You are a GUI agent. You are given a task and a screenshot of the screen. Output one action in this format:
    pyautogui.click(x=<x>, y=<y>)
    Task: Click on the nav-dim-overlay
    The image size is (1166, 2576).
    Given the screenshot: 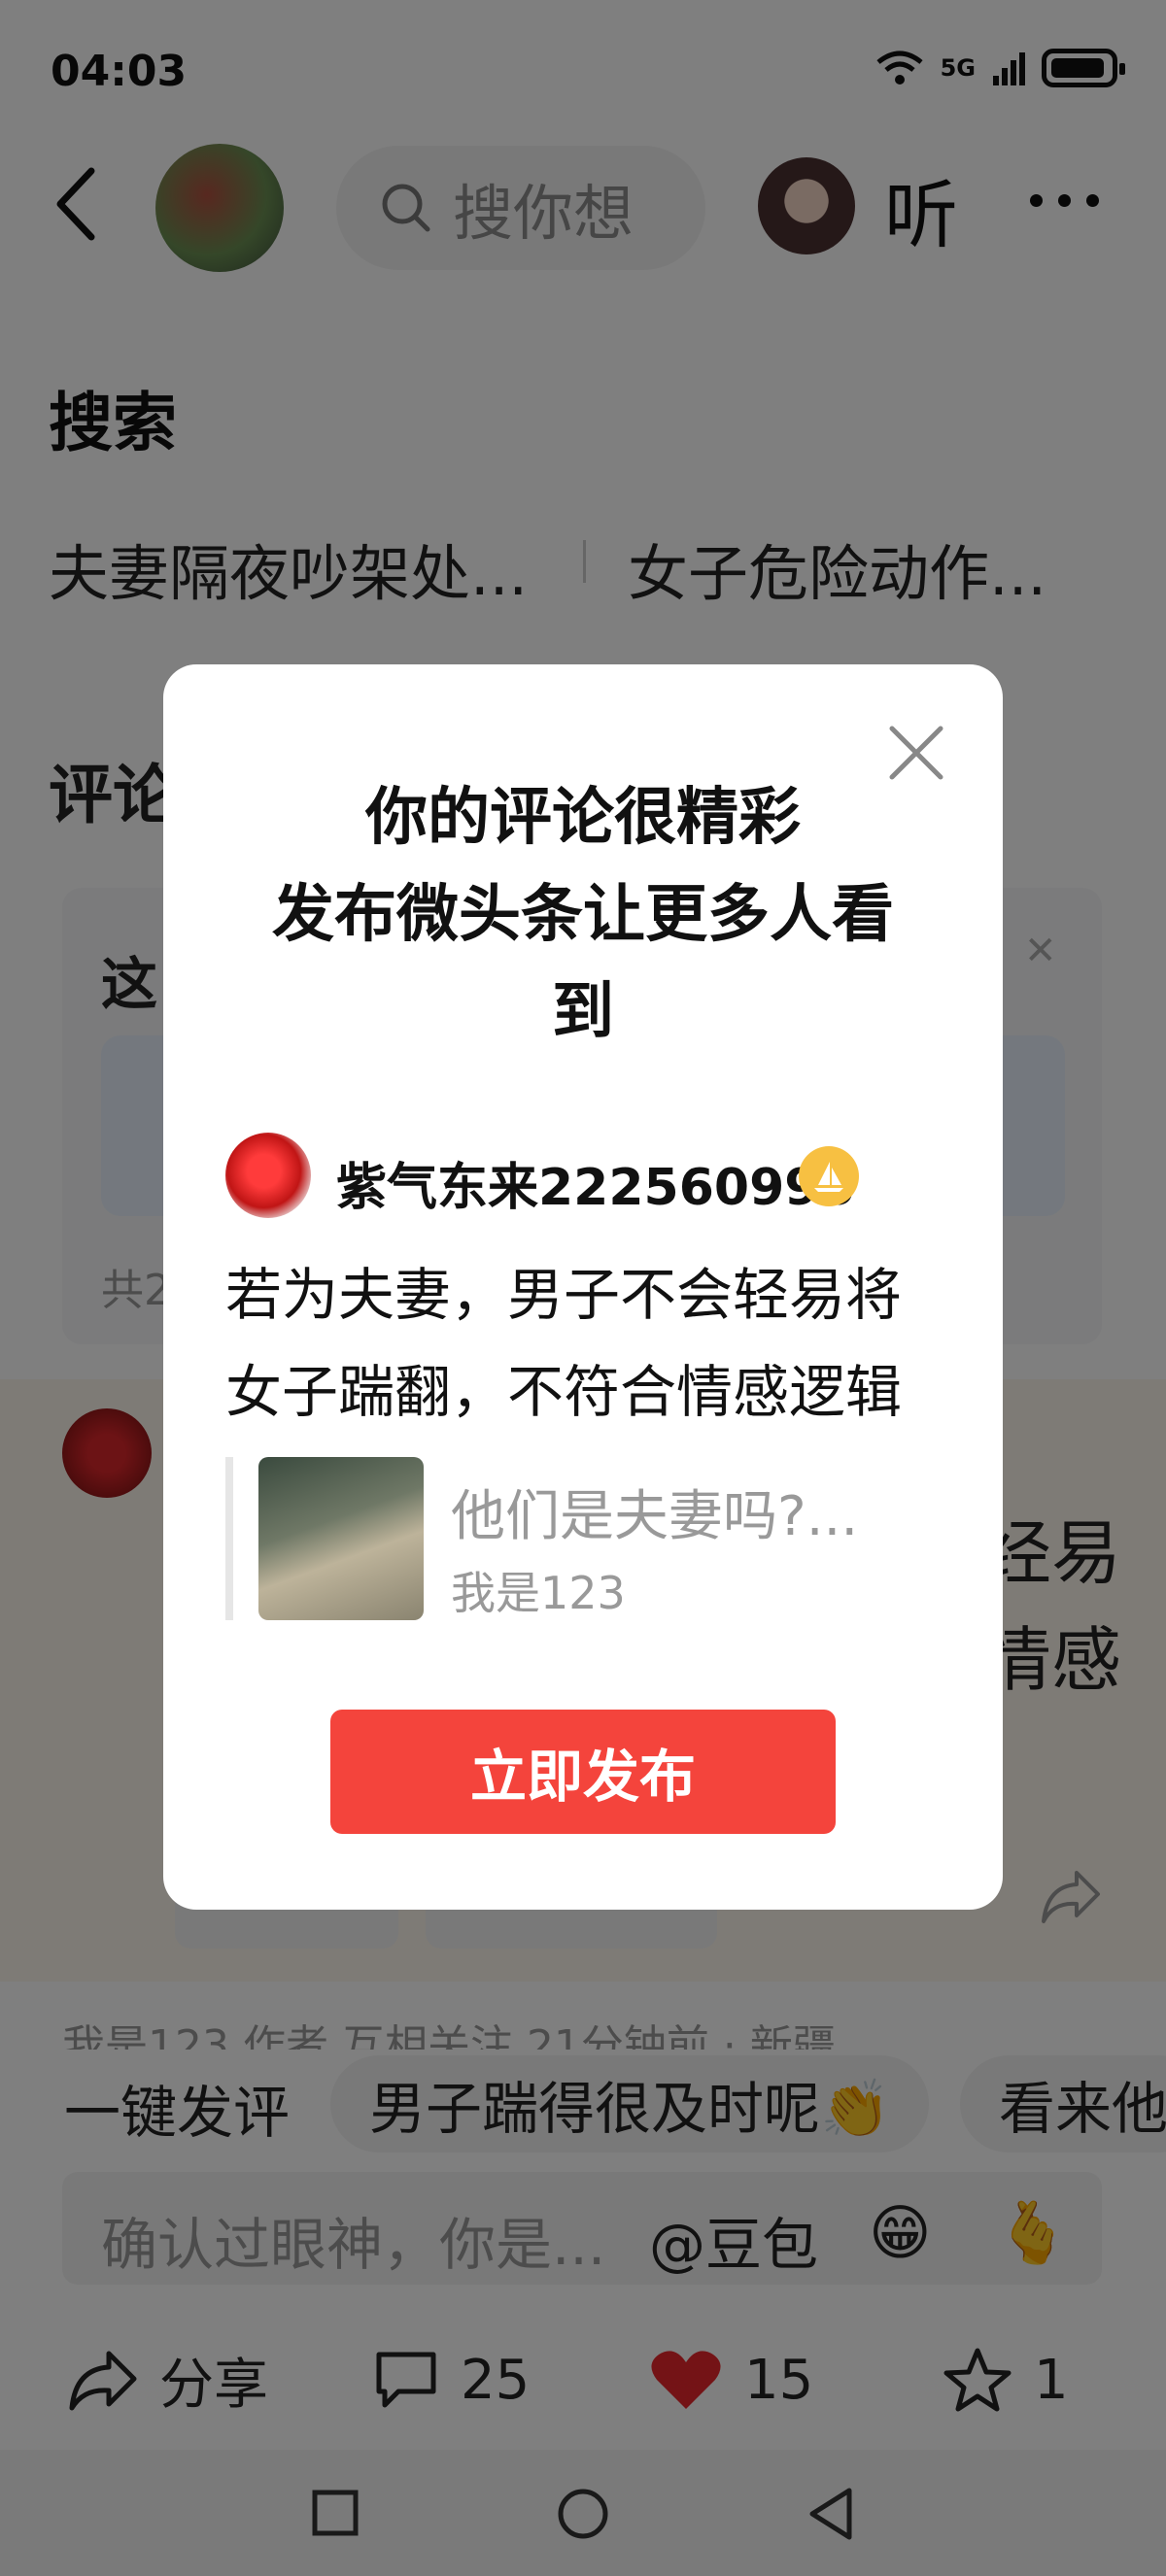 What is the action you would take?
    pyautogui.click(x=583, y=2513)
    